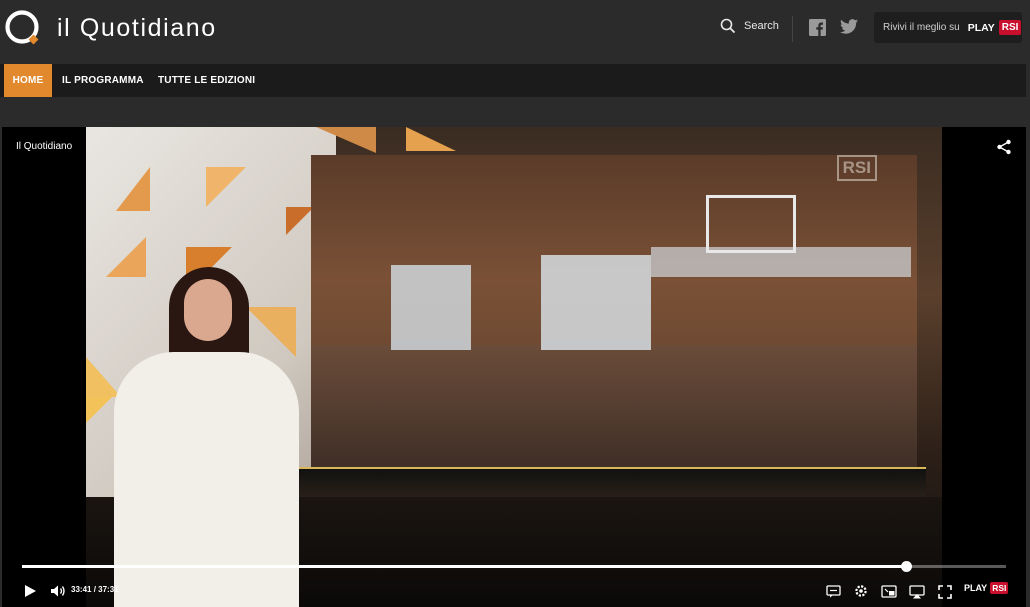  I want to click on subtitles-icon, so click(833, 591).